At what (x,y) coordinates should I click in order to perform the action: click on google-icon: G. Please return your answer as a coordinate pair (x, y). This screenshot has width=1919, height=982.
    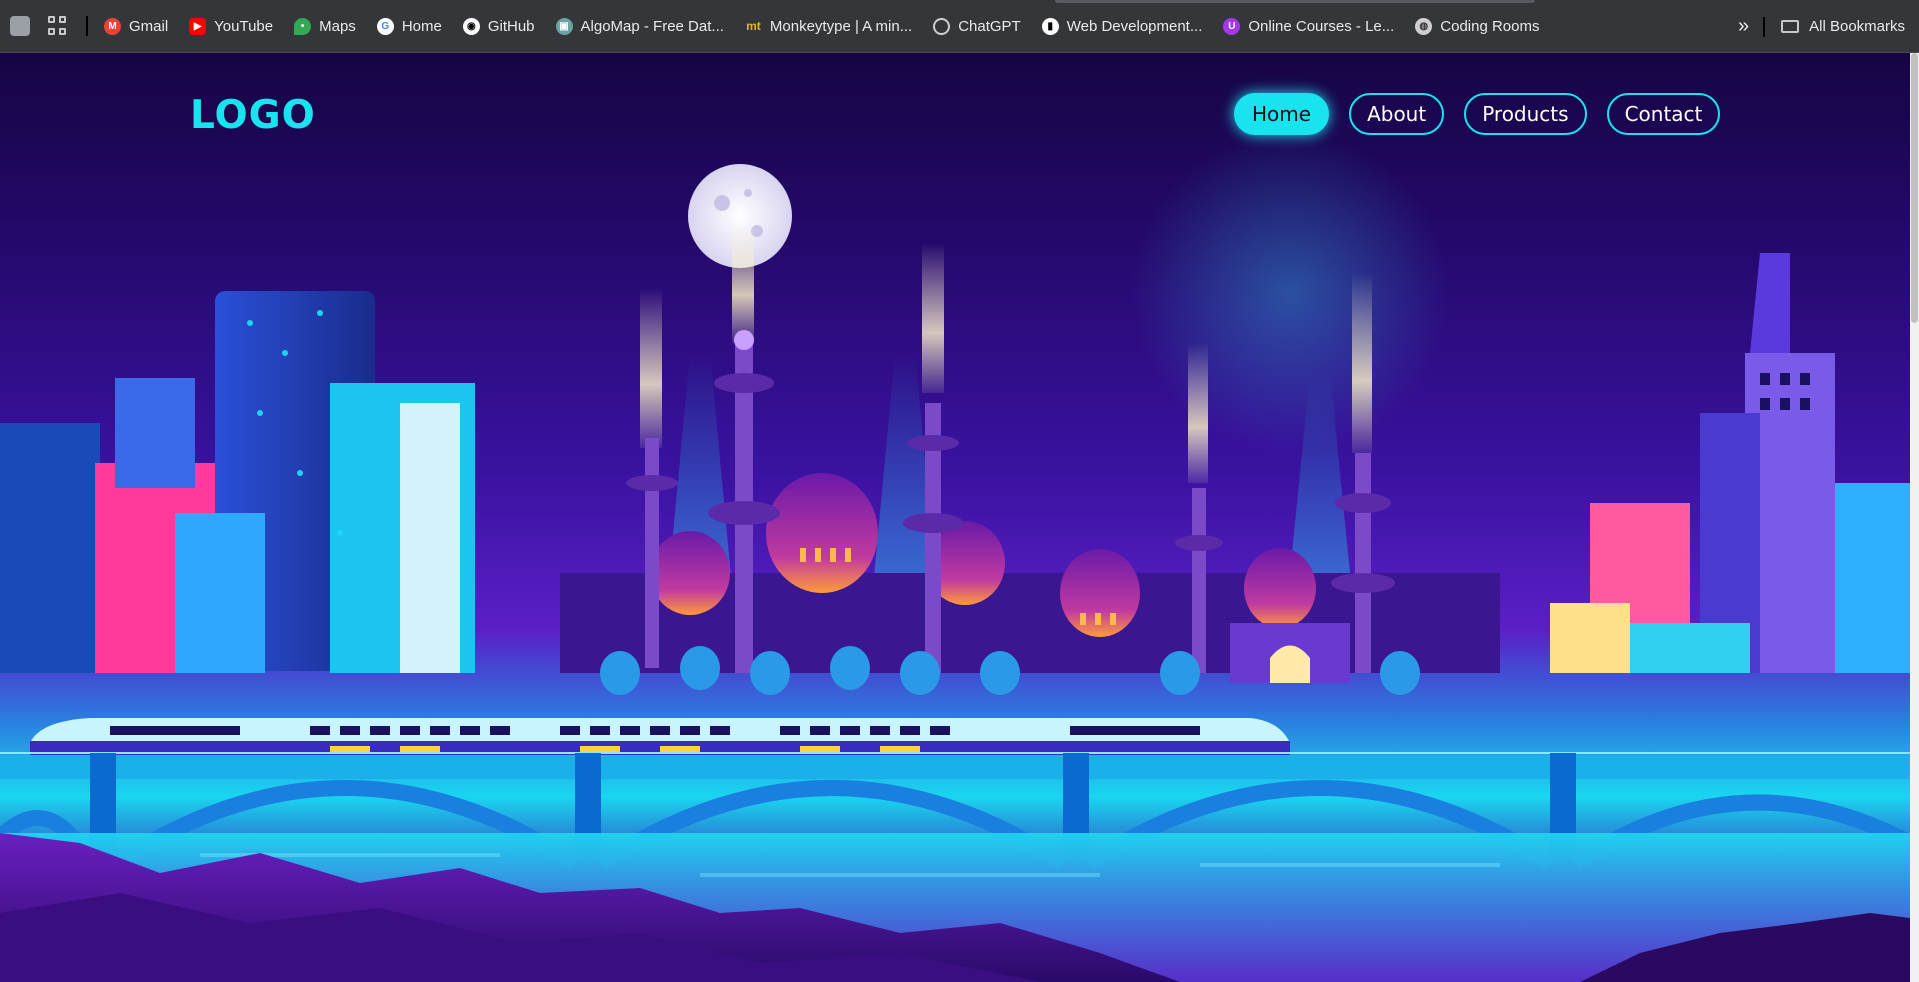
    Looking at the image, I should click on (385, 26).